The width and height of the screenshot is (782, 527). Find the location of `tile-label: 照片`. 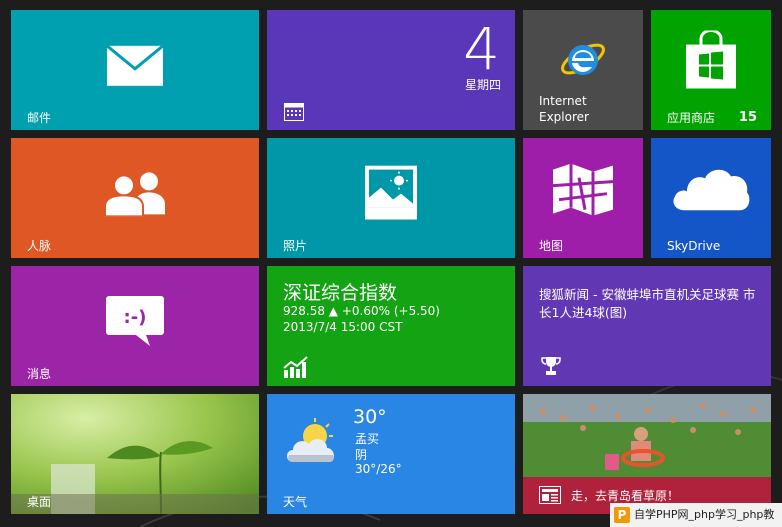

tile-label: 照片 is located at coordinates (295, 246).